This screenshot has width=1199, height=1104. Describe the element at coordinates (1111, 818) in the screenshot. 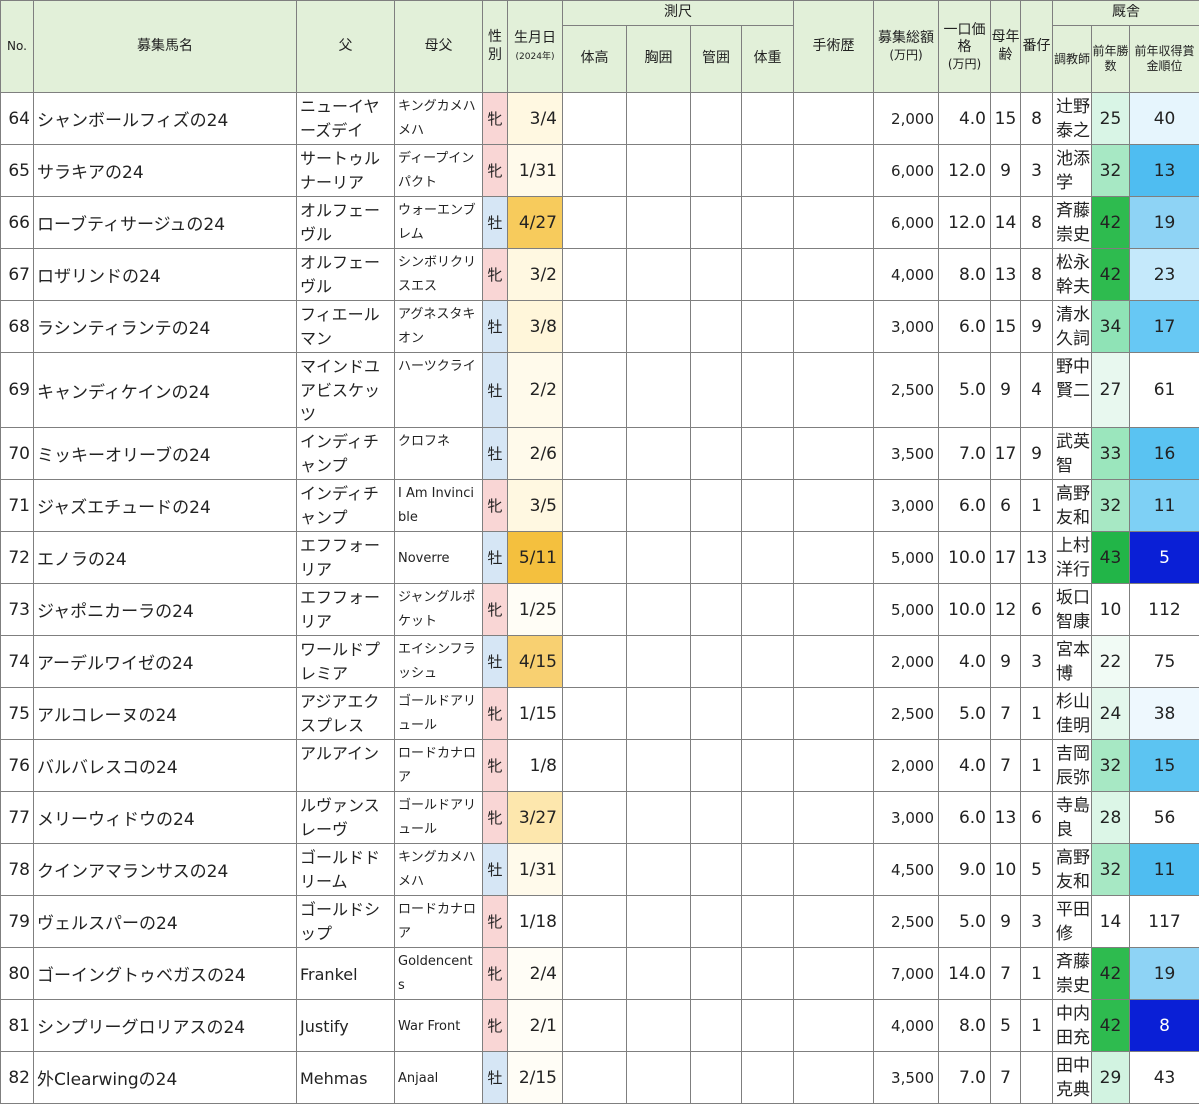

I see `cell-wins: 28` at that location.